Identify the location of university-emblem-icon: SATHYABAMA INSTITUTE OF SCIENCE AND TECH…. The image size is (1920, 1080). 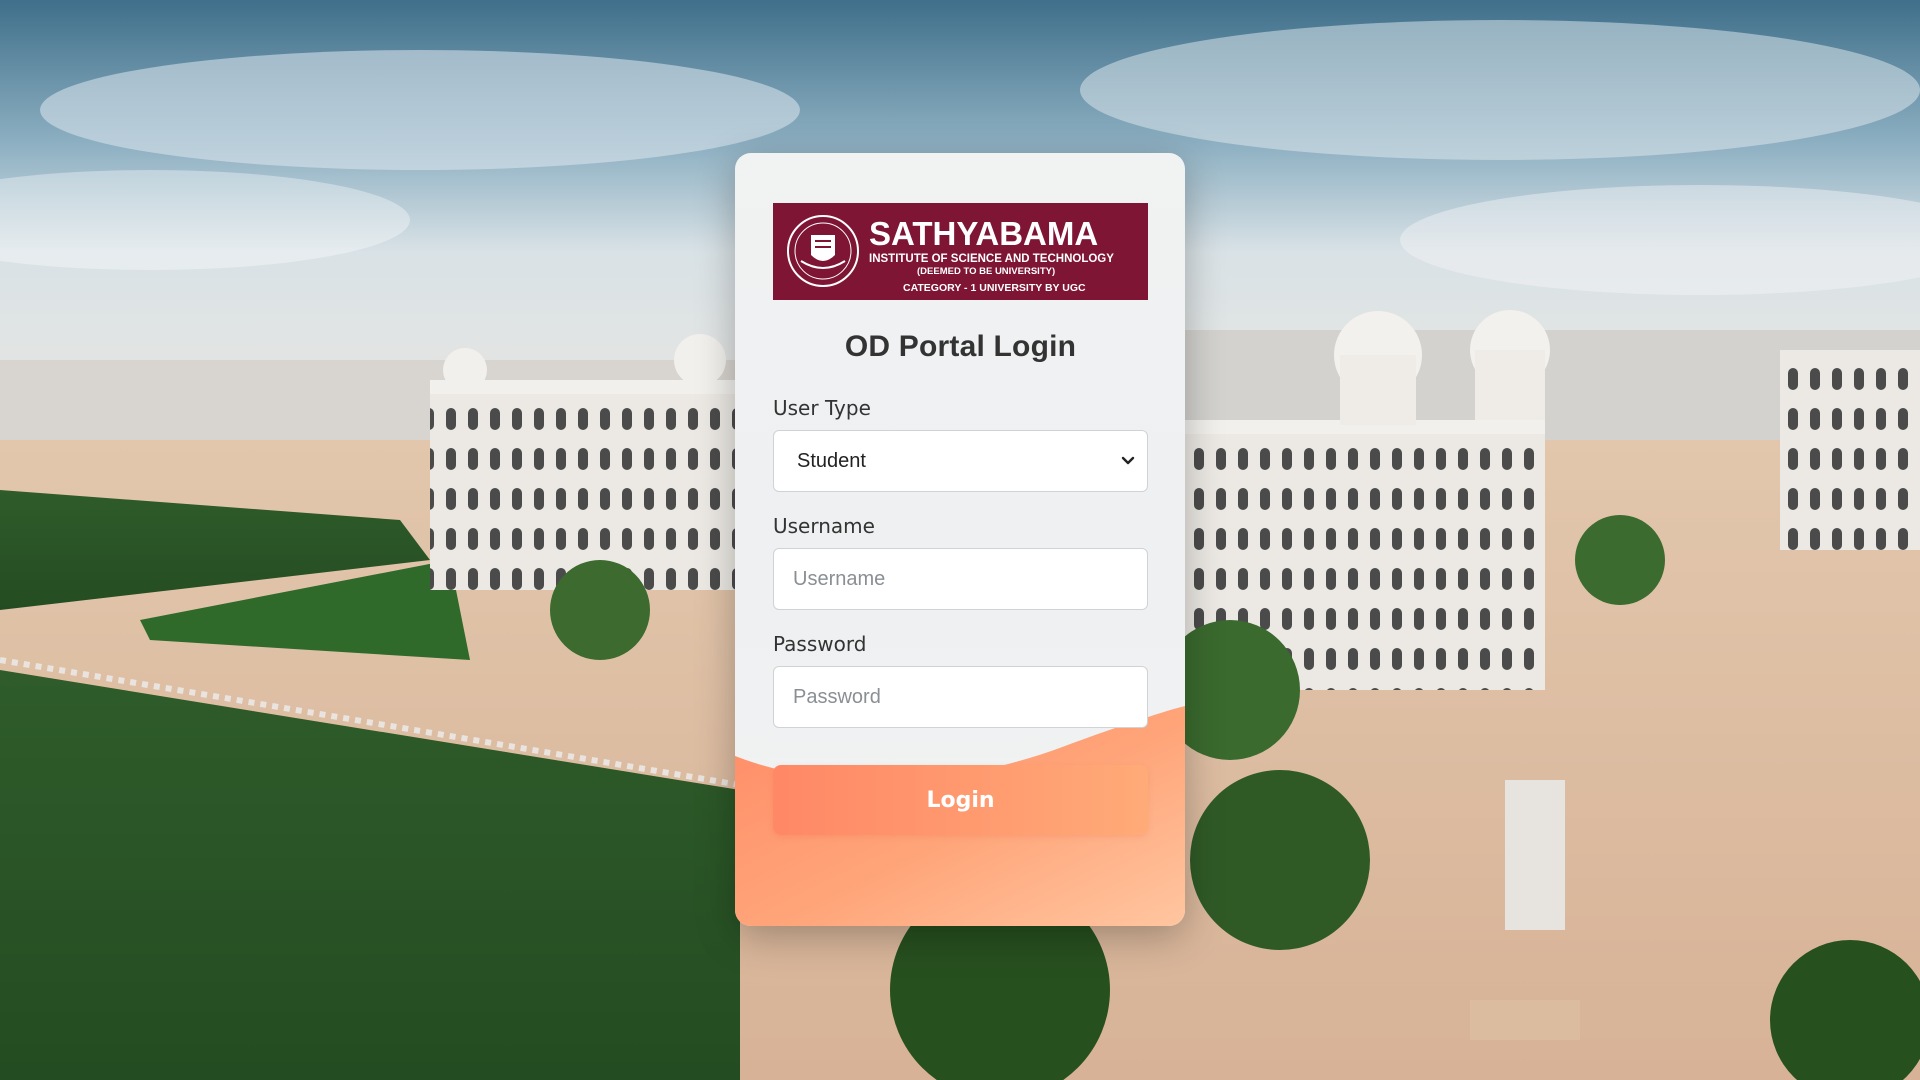
(950, 254).